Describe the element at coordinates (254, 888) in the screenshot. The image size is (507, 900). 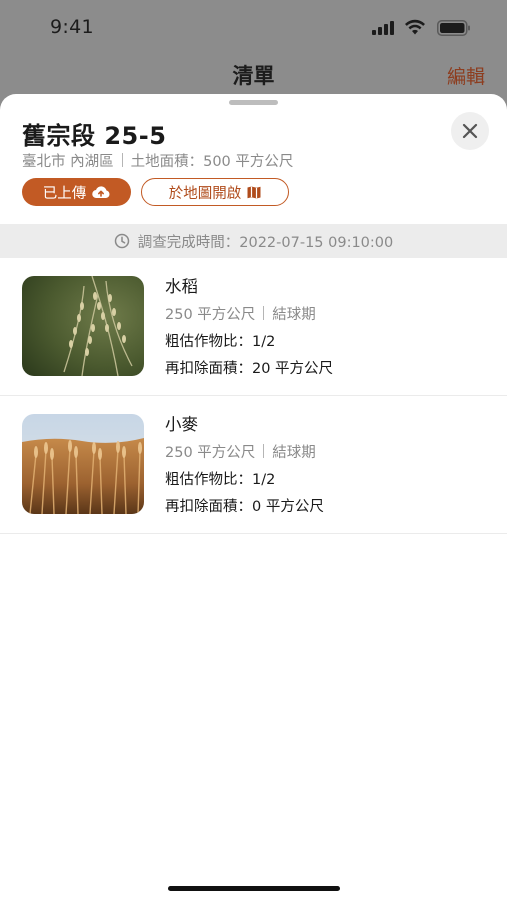
I see `home-indicator` at that location.